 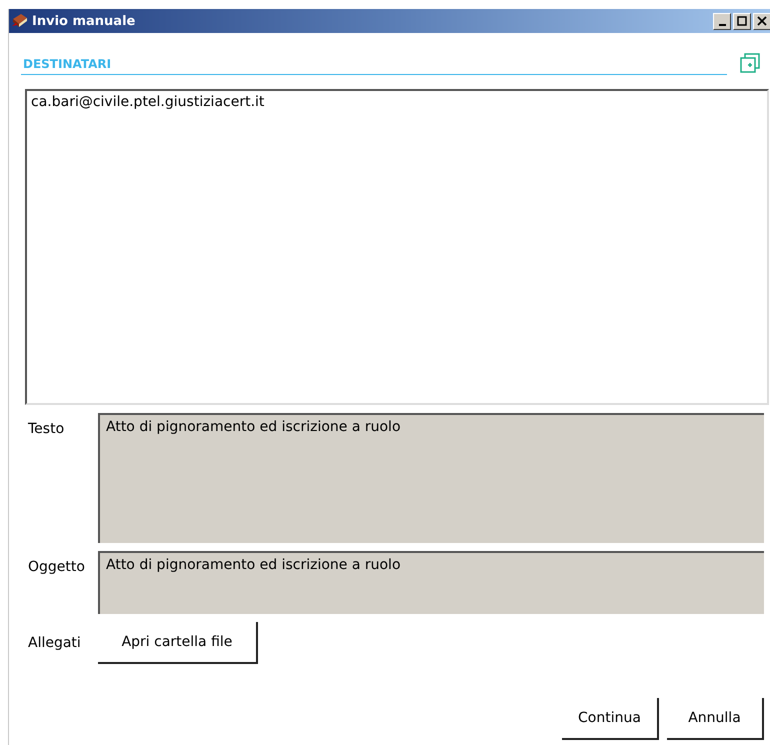 I want to click on section-heading: DESTINATARI, so click(x=374, y=64).